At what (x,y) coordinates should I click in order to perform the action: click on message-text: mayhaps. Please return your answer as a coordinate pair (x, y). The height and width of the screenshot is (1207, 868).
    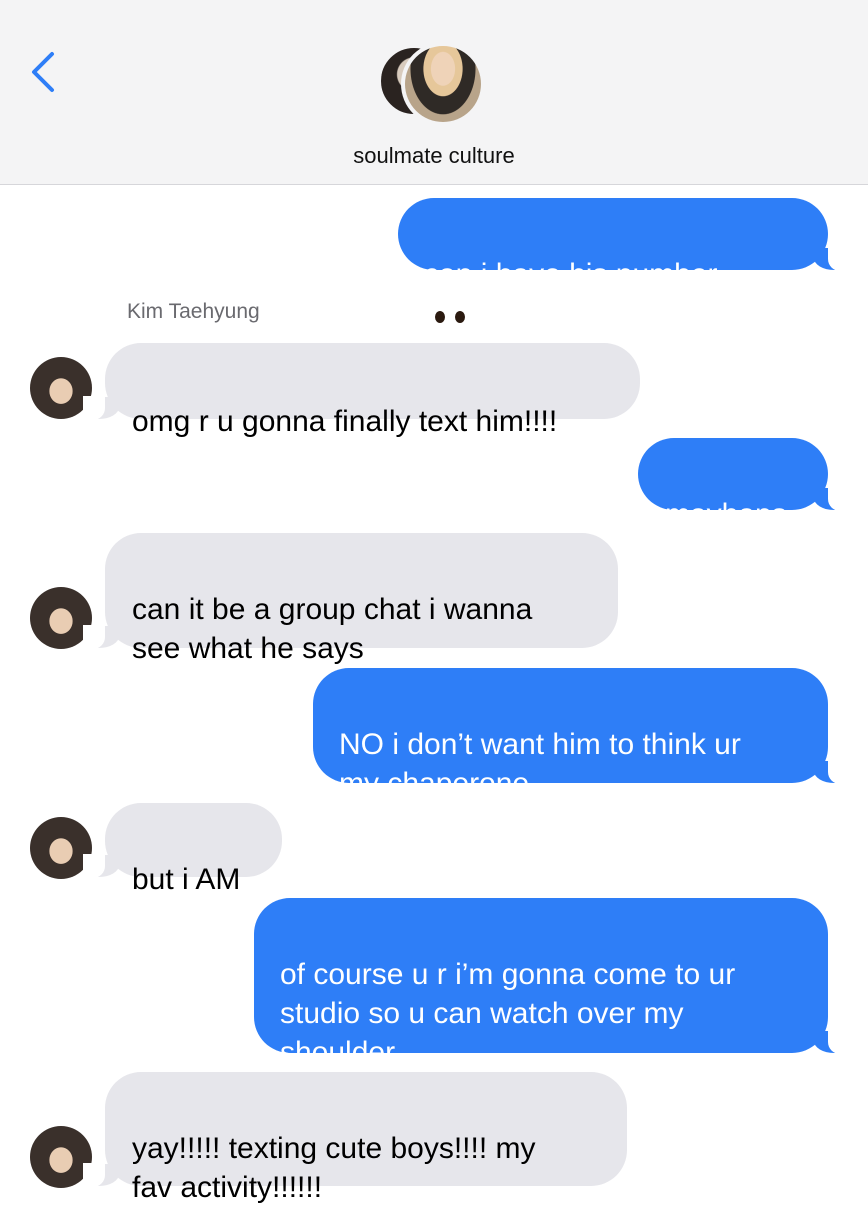
    Looking at the image, I should click on (726, 514).